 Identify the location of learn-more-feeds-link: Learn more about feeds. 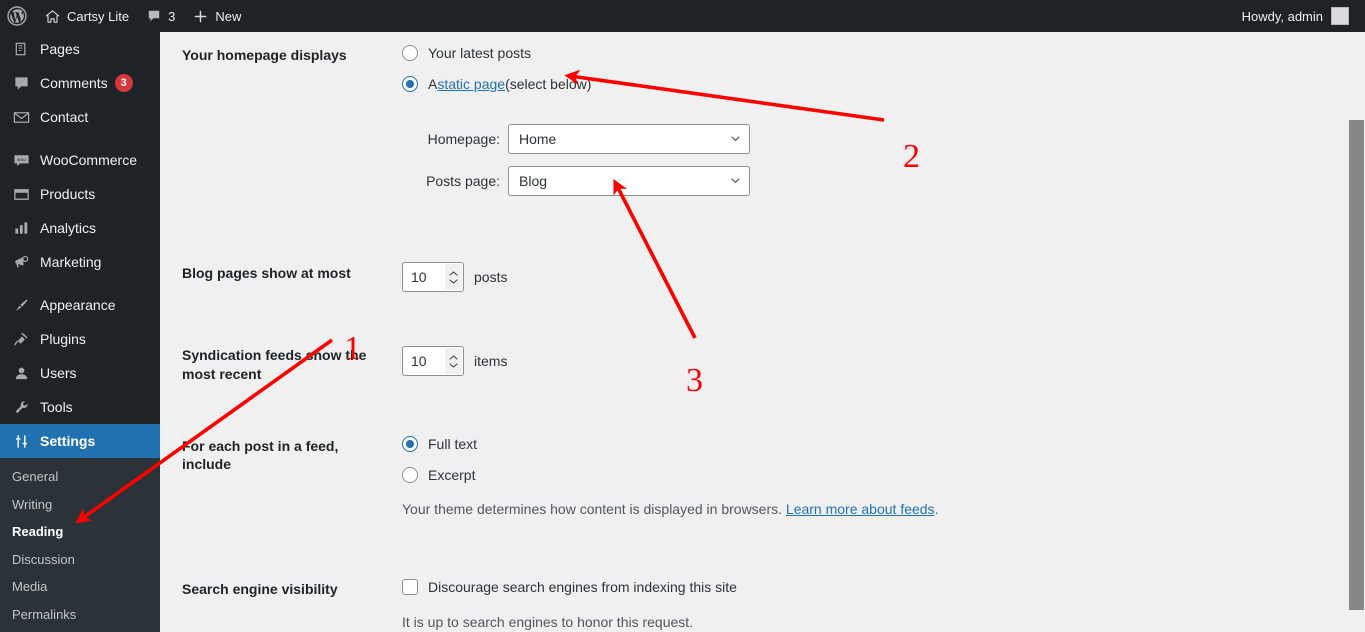
(860, 509).